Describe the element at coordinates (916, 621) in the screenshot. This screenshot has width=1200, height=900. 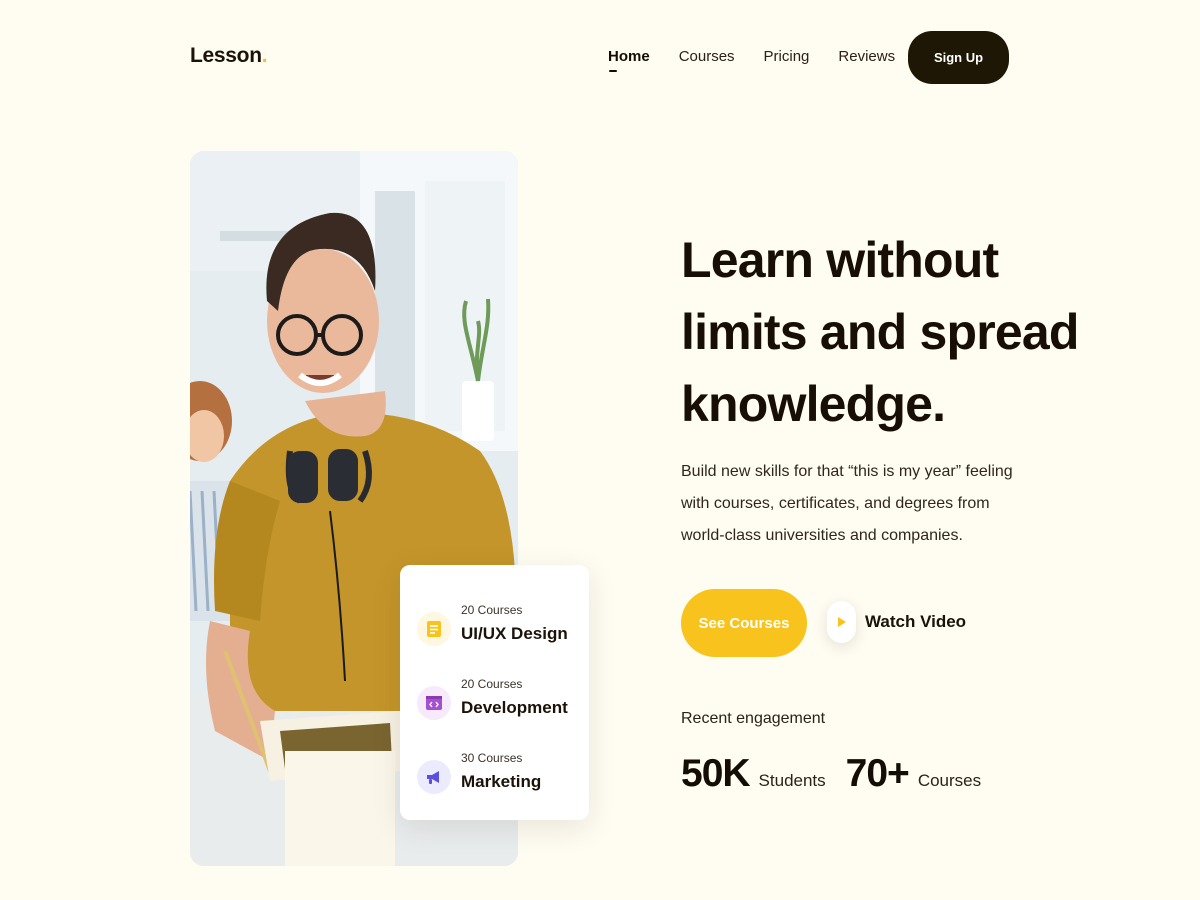
I see `watch-video-label: Watch Video` at that location.